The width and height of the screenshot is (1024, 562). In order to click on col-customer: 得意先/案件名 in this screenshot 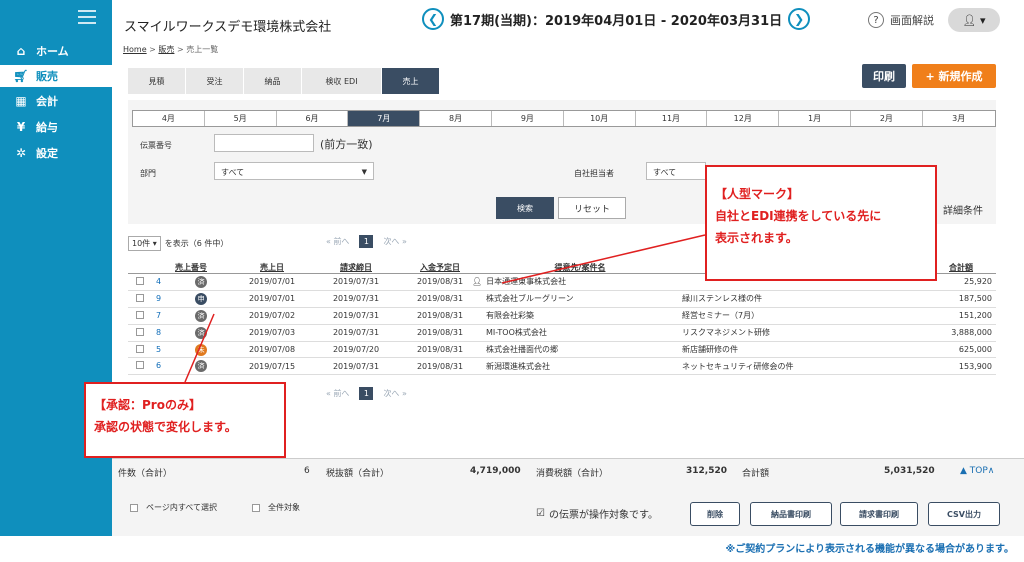, I will do `click(580, 268)`.